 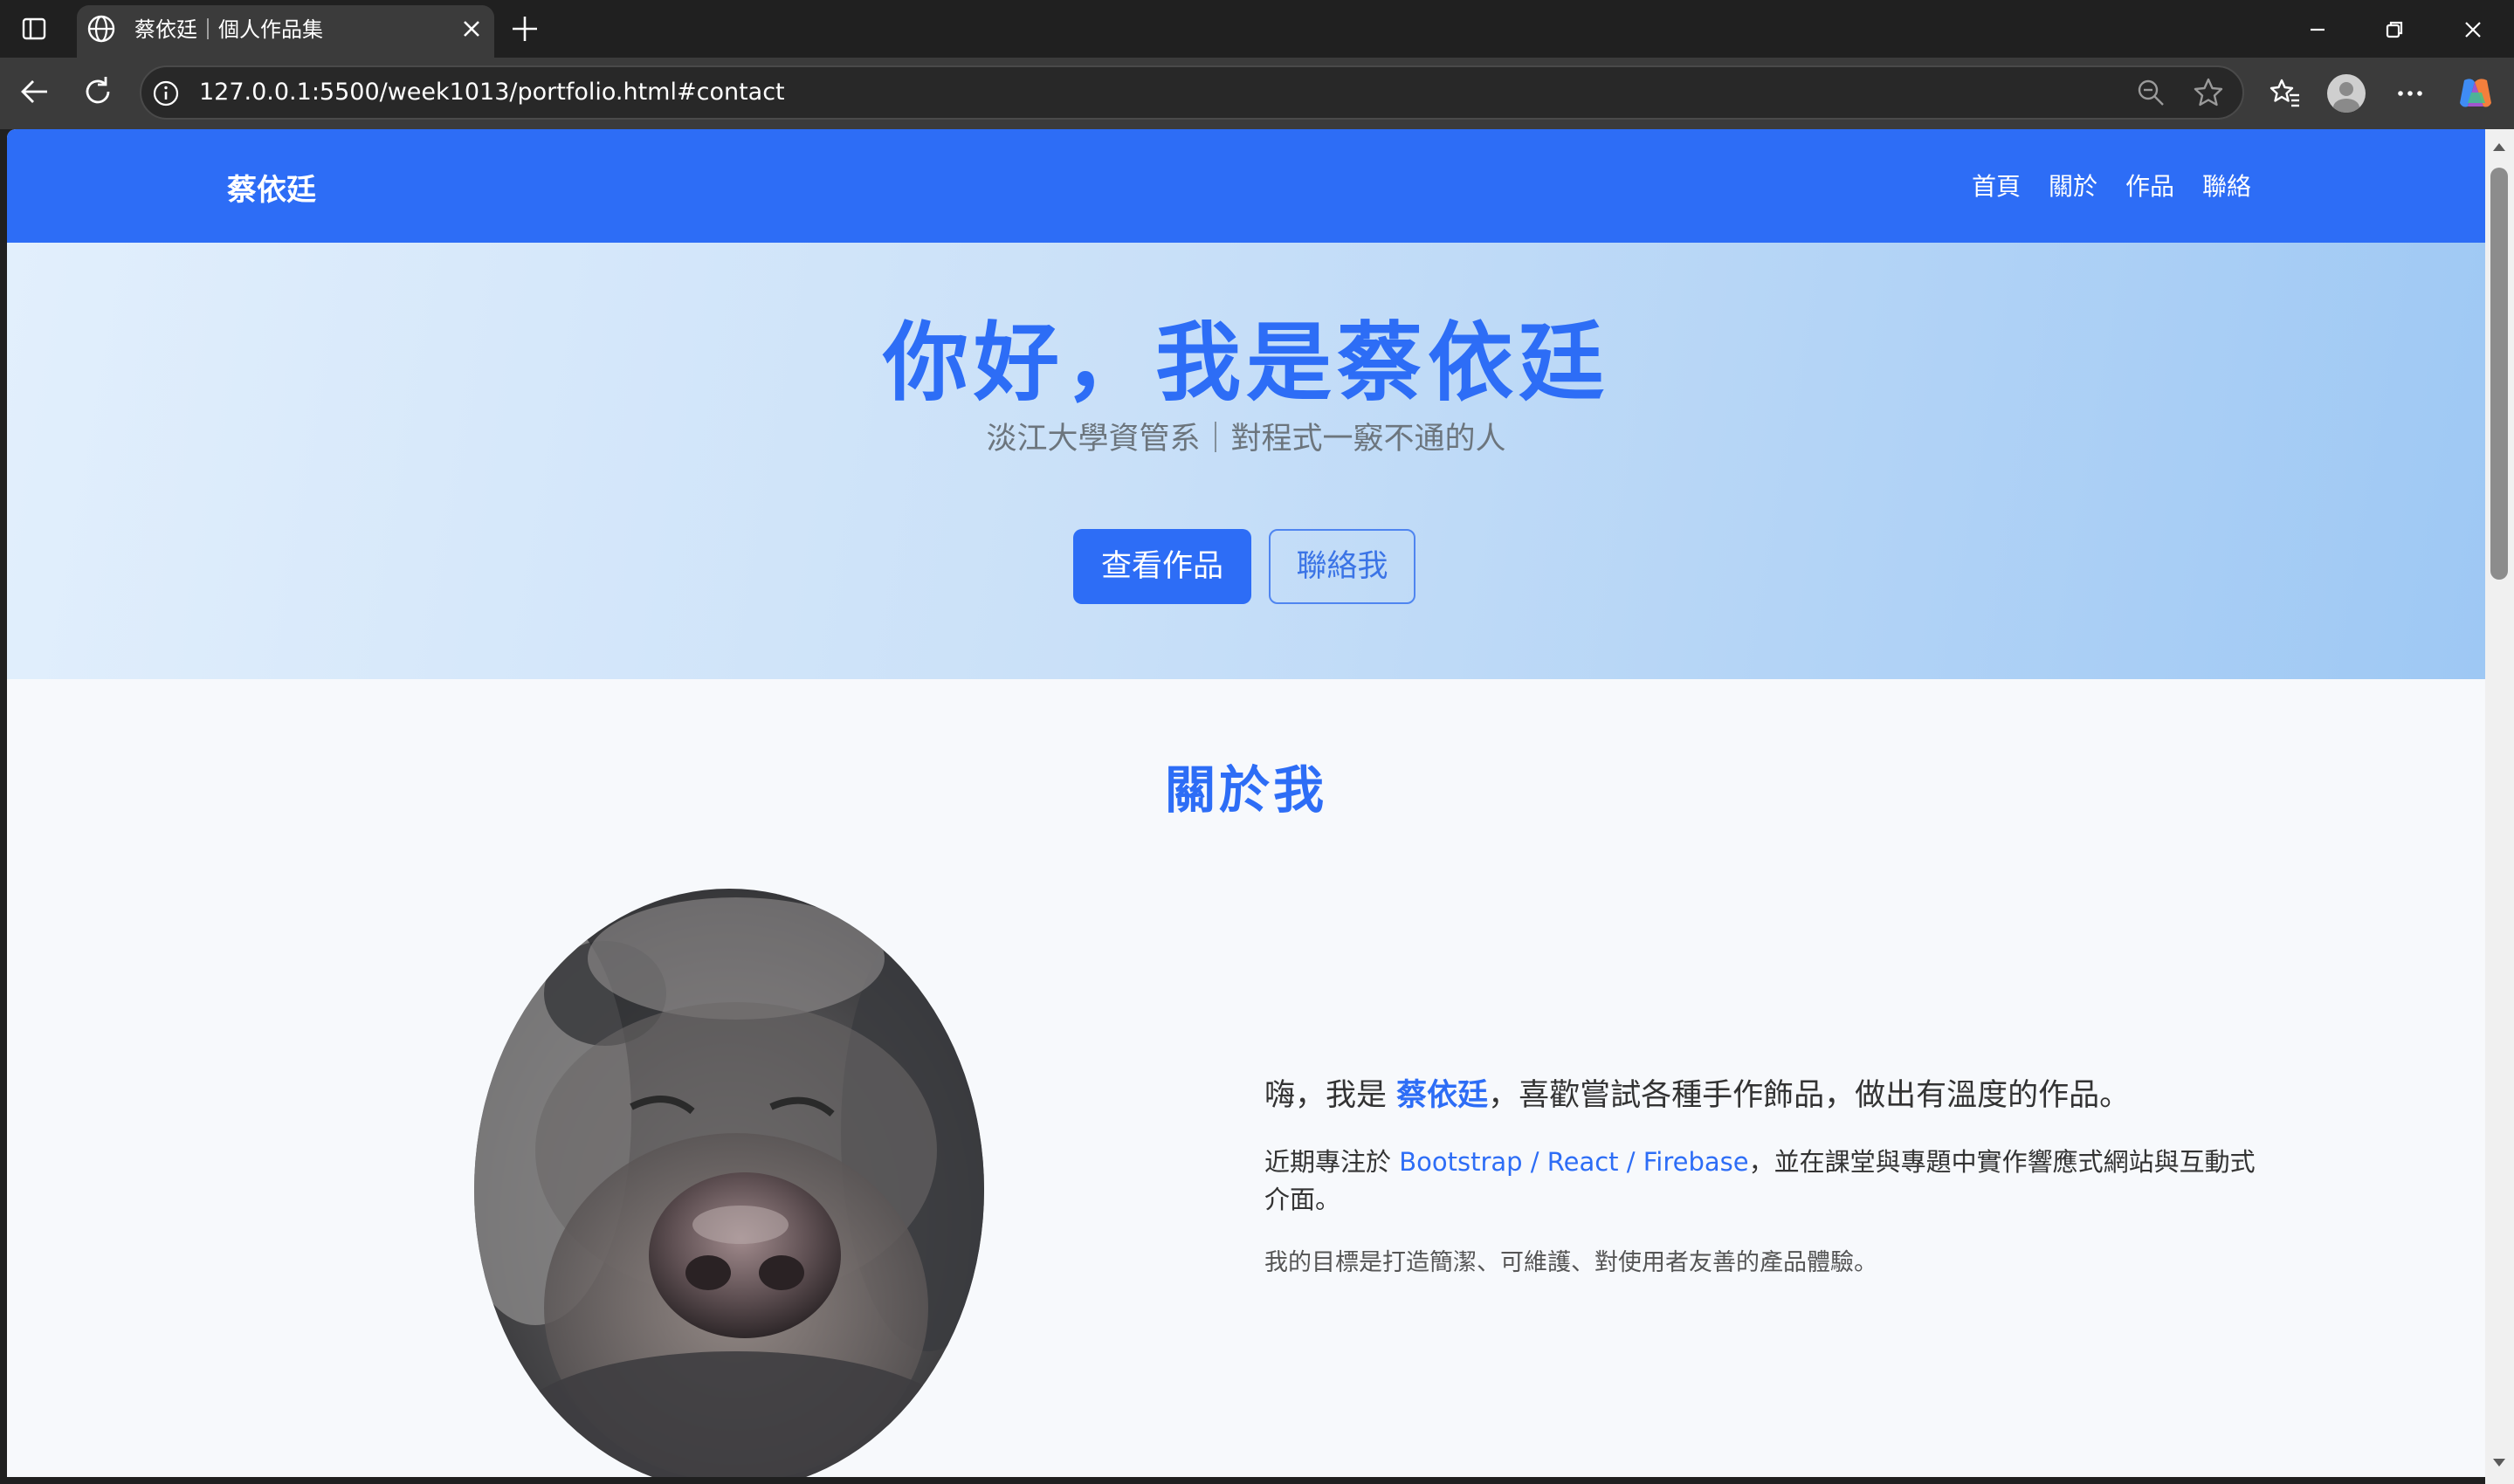 What do you see at coordinates (1996, 186) in the screenshot?
I see `nav-link-home: 首頁` at bounding box center [1996, 186].